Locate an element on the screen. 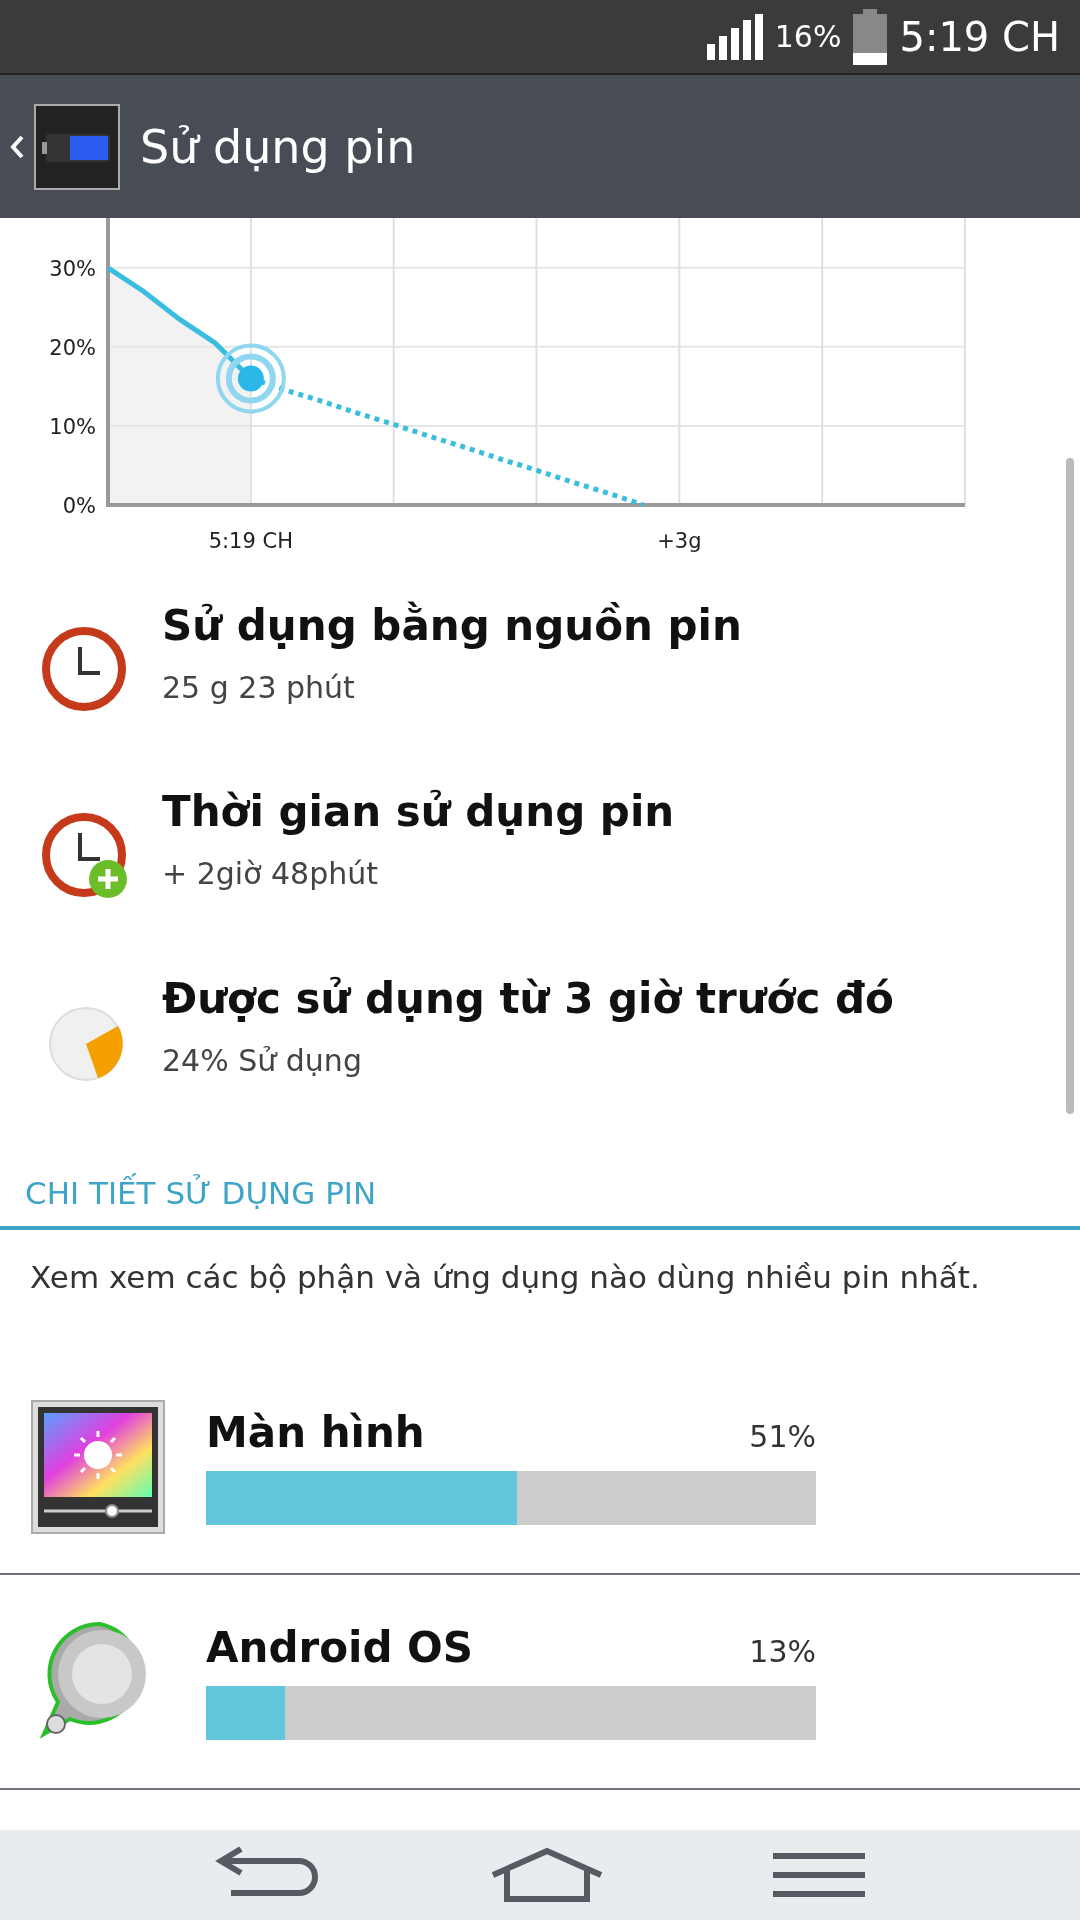 Image resolution: width=1080 pixels, height=1920 pixels. summary-value: 24% Sử dụng is located at coordinates (262, 1060).